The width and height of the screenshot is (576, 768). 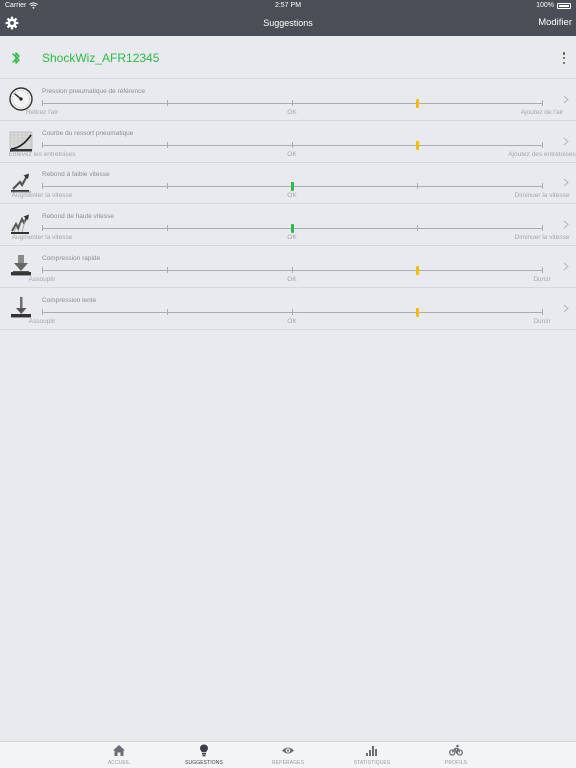 What do you see at coordinates (16, 58) in the screenshot?
I see `bluetooth-icon` at bounding box center [16, 58].